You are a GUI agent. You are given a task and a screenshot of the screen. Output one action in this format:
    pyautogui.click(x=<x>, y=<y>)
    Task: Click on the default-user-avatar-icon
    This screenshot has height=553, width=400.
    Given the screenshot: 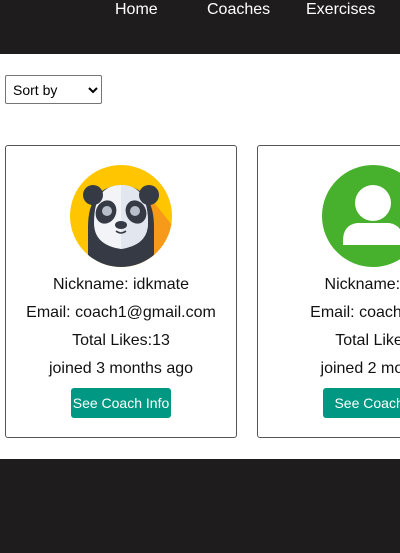 What is the action you would take?
    pyautogui.click(x=361, y=216)
    